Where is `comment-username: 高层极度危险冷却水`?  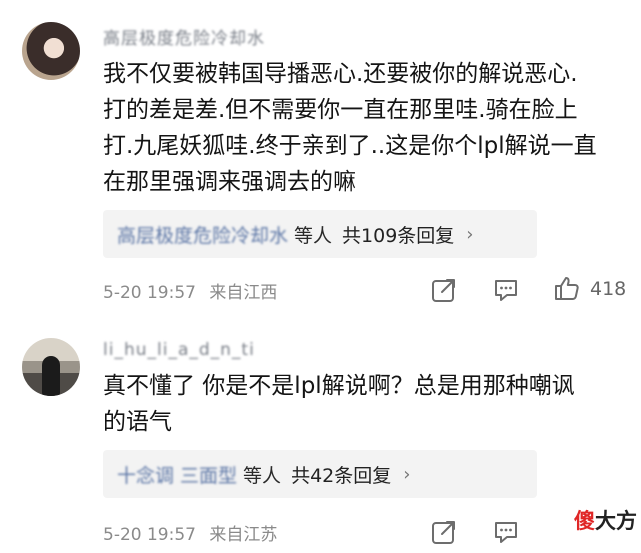
comment-username: 高层极度危险冷却水 is located at coordinates (184, 36).